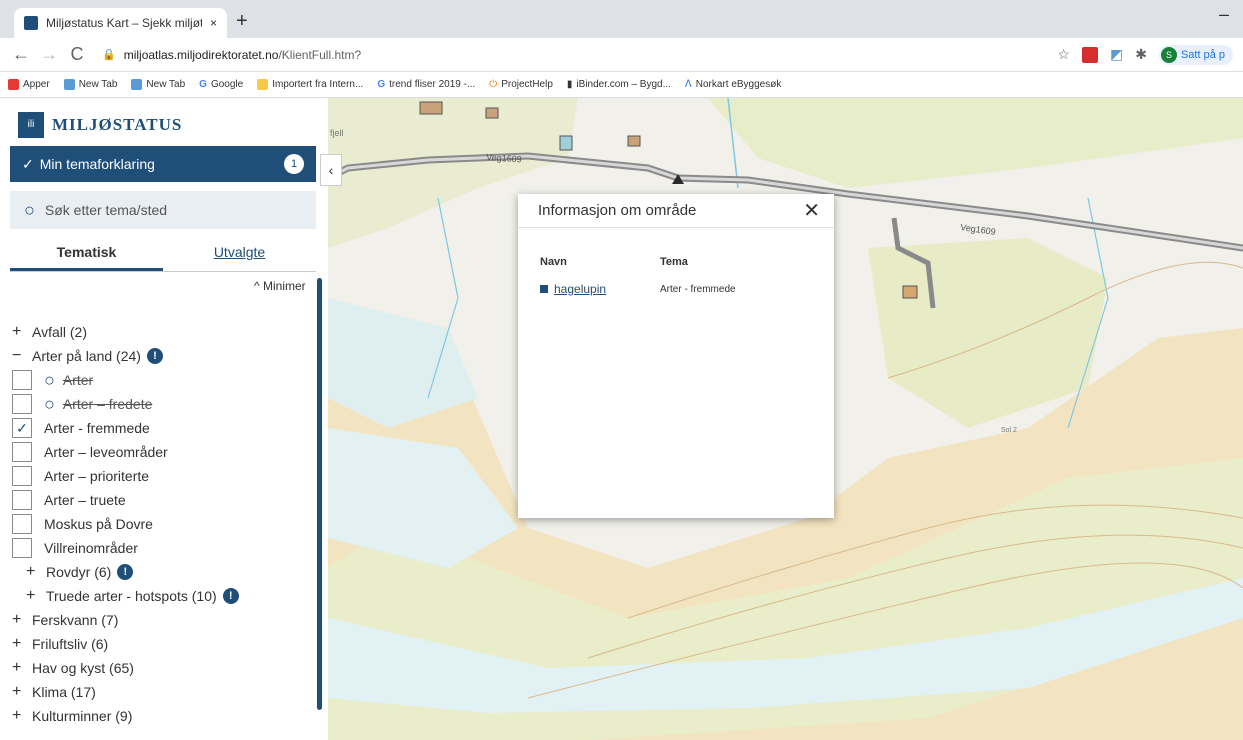 The image size is (1243, 740). What do you see at coordinates (22, 428) in the screenshot?
I see `layer-checkbox-checked: ✓` at bounding box center [22, 428].